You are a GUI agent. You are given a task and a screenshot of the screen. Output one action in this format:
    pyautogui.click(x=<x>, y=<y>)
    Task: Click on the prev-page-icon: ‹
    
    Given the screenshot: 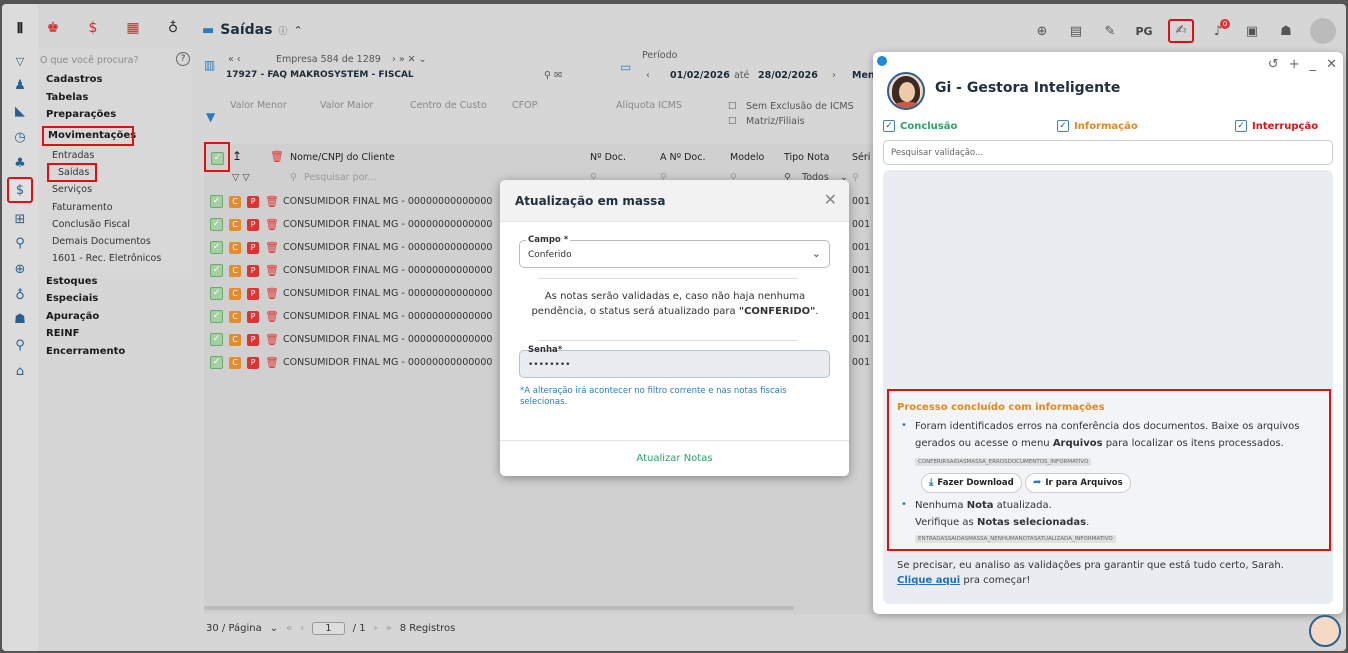 What is the action you would take?
    pyautogui.click(x=302, y=628)
    